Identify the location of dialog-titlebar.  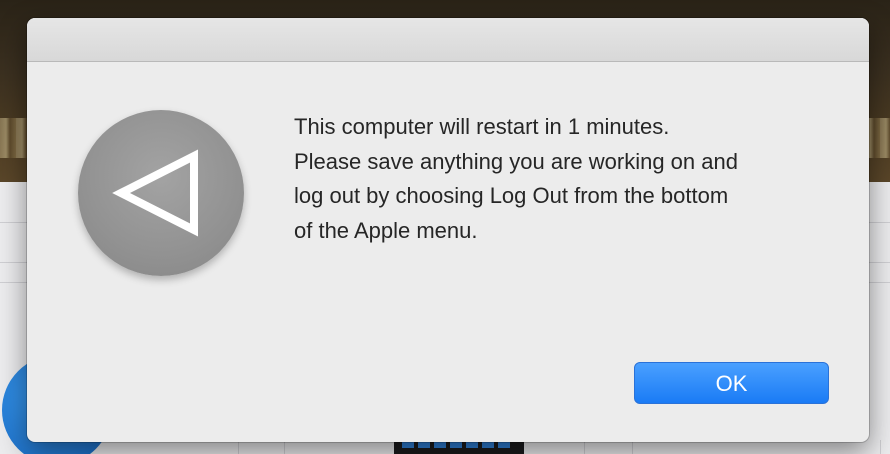
(448, 40).